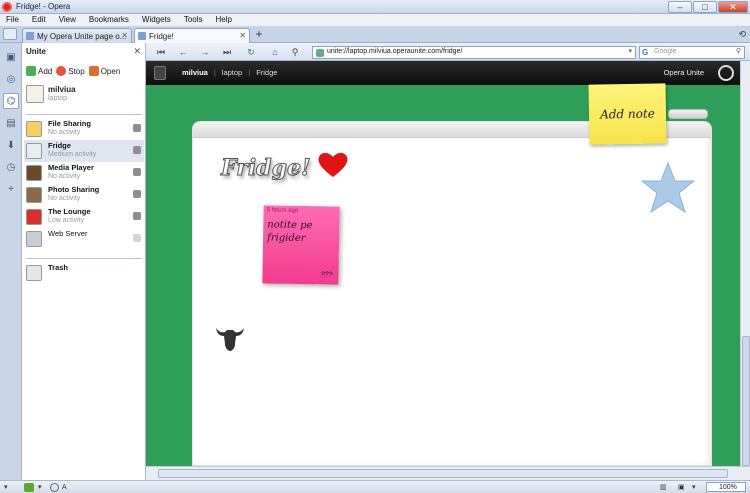 Image resolution: width=750 pixels, height=493 pixels. What do you see at coordinates (36, 51) in the screenshot?
I see `panel-title: Unite` at bounding box center [36, 51].